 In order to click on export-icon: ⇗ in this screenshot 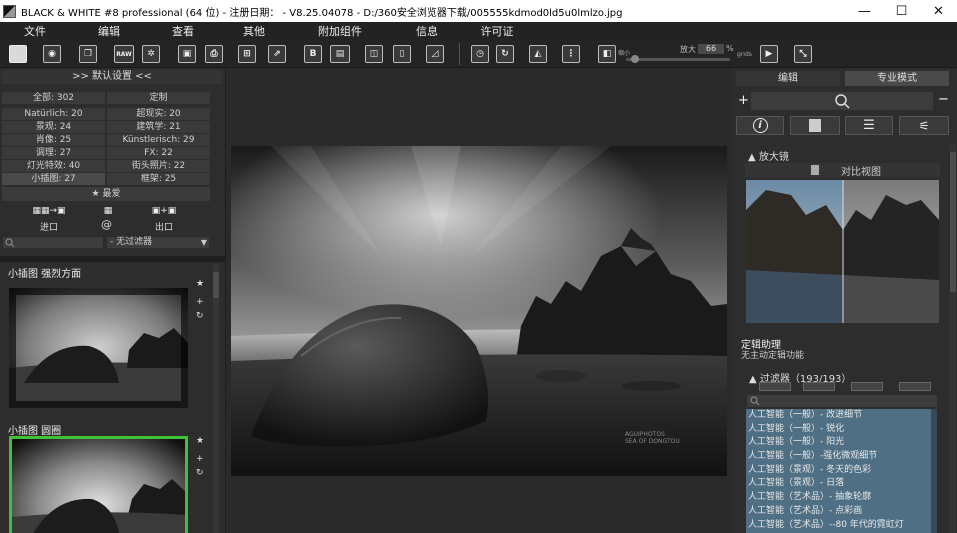, I will do `click(277, 54)`.